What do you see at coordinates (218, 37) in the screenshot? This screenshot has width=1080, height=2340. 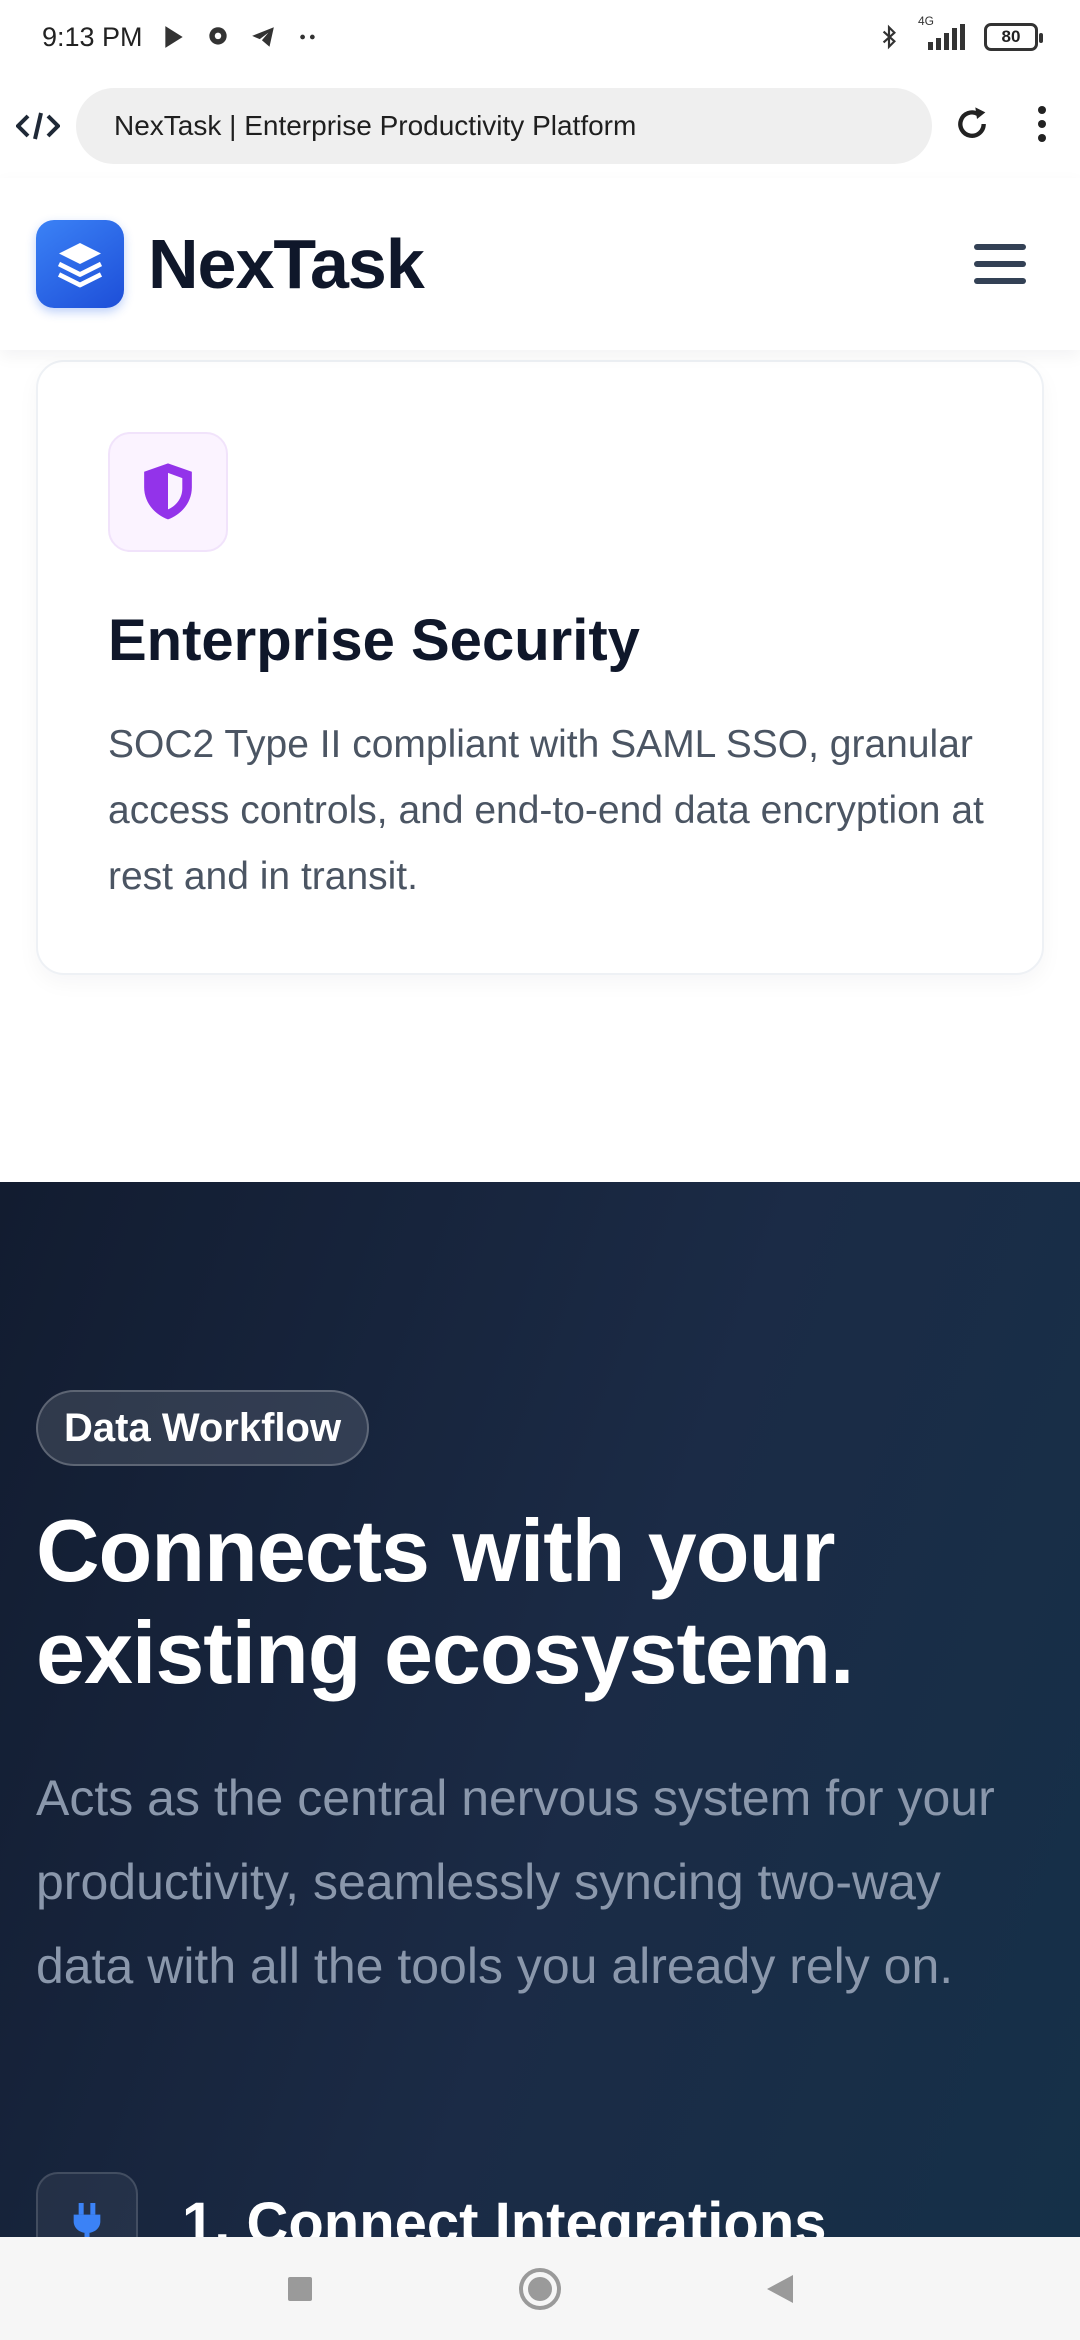 I see `chat-icon` at bounding box center [218, 37].